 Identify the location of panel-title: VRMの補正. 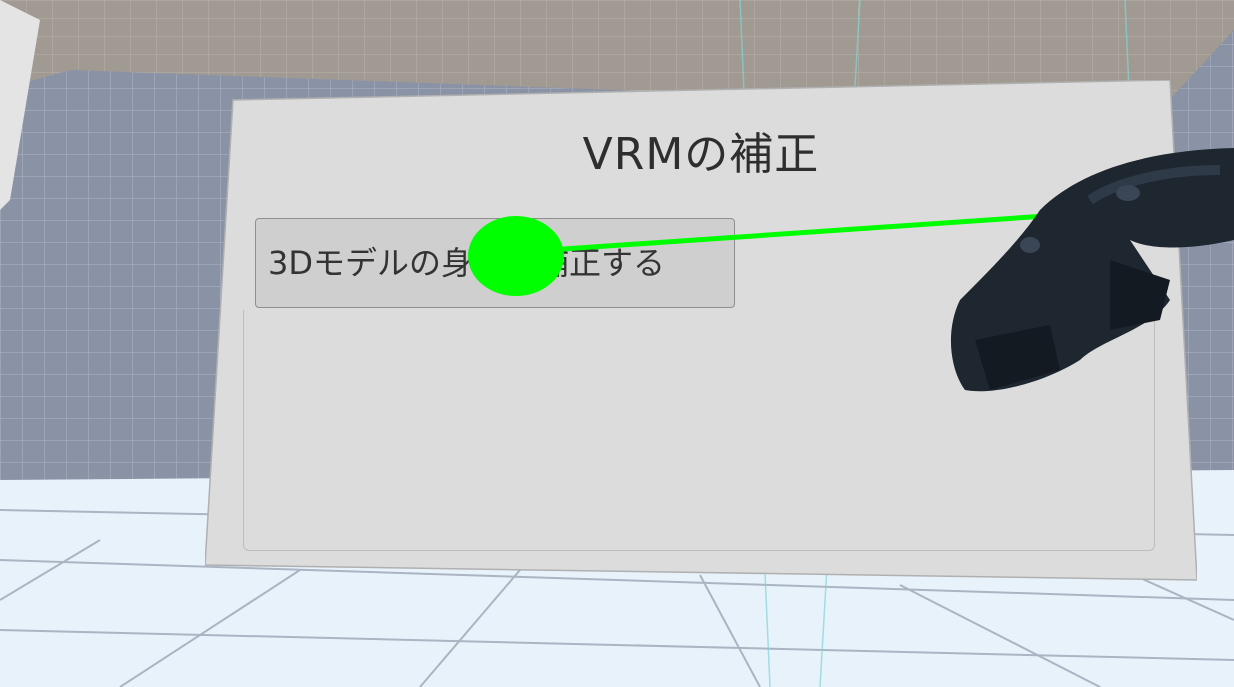
(701, 154).